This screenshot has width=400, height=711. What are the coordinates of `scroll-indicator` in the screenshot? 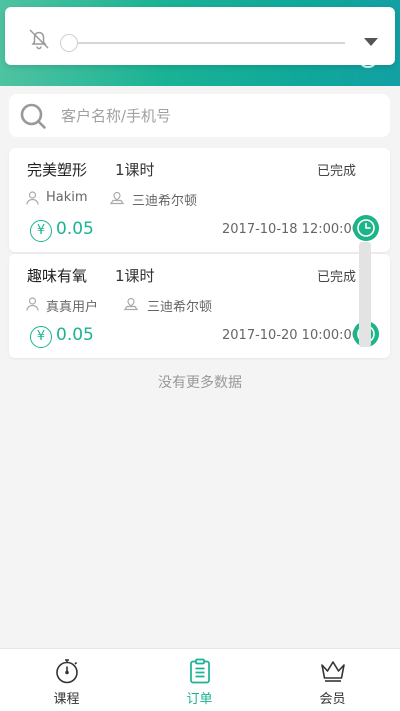 It's located at (365, 294).